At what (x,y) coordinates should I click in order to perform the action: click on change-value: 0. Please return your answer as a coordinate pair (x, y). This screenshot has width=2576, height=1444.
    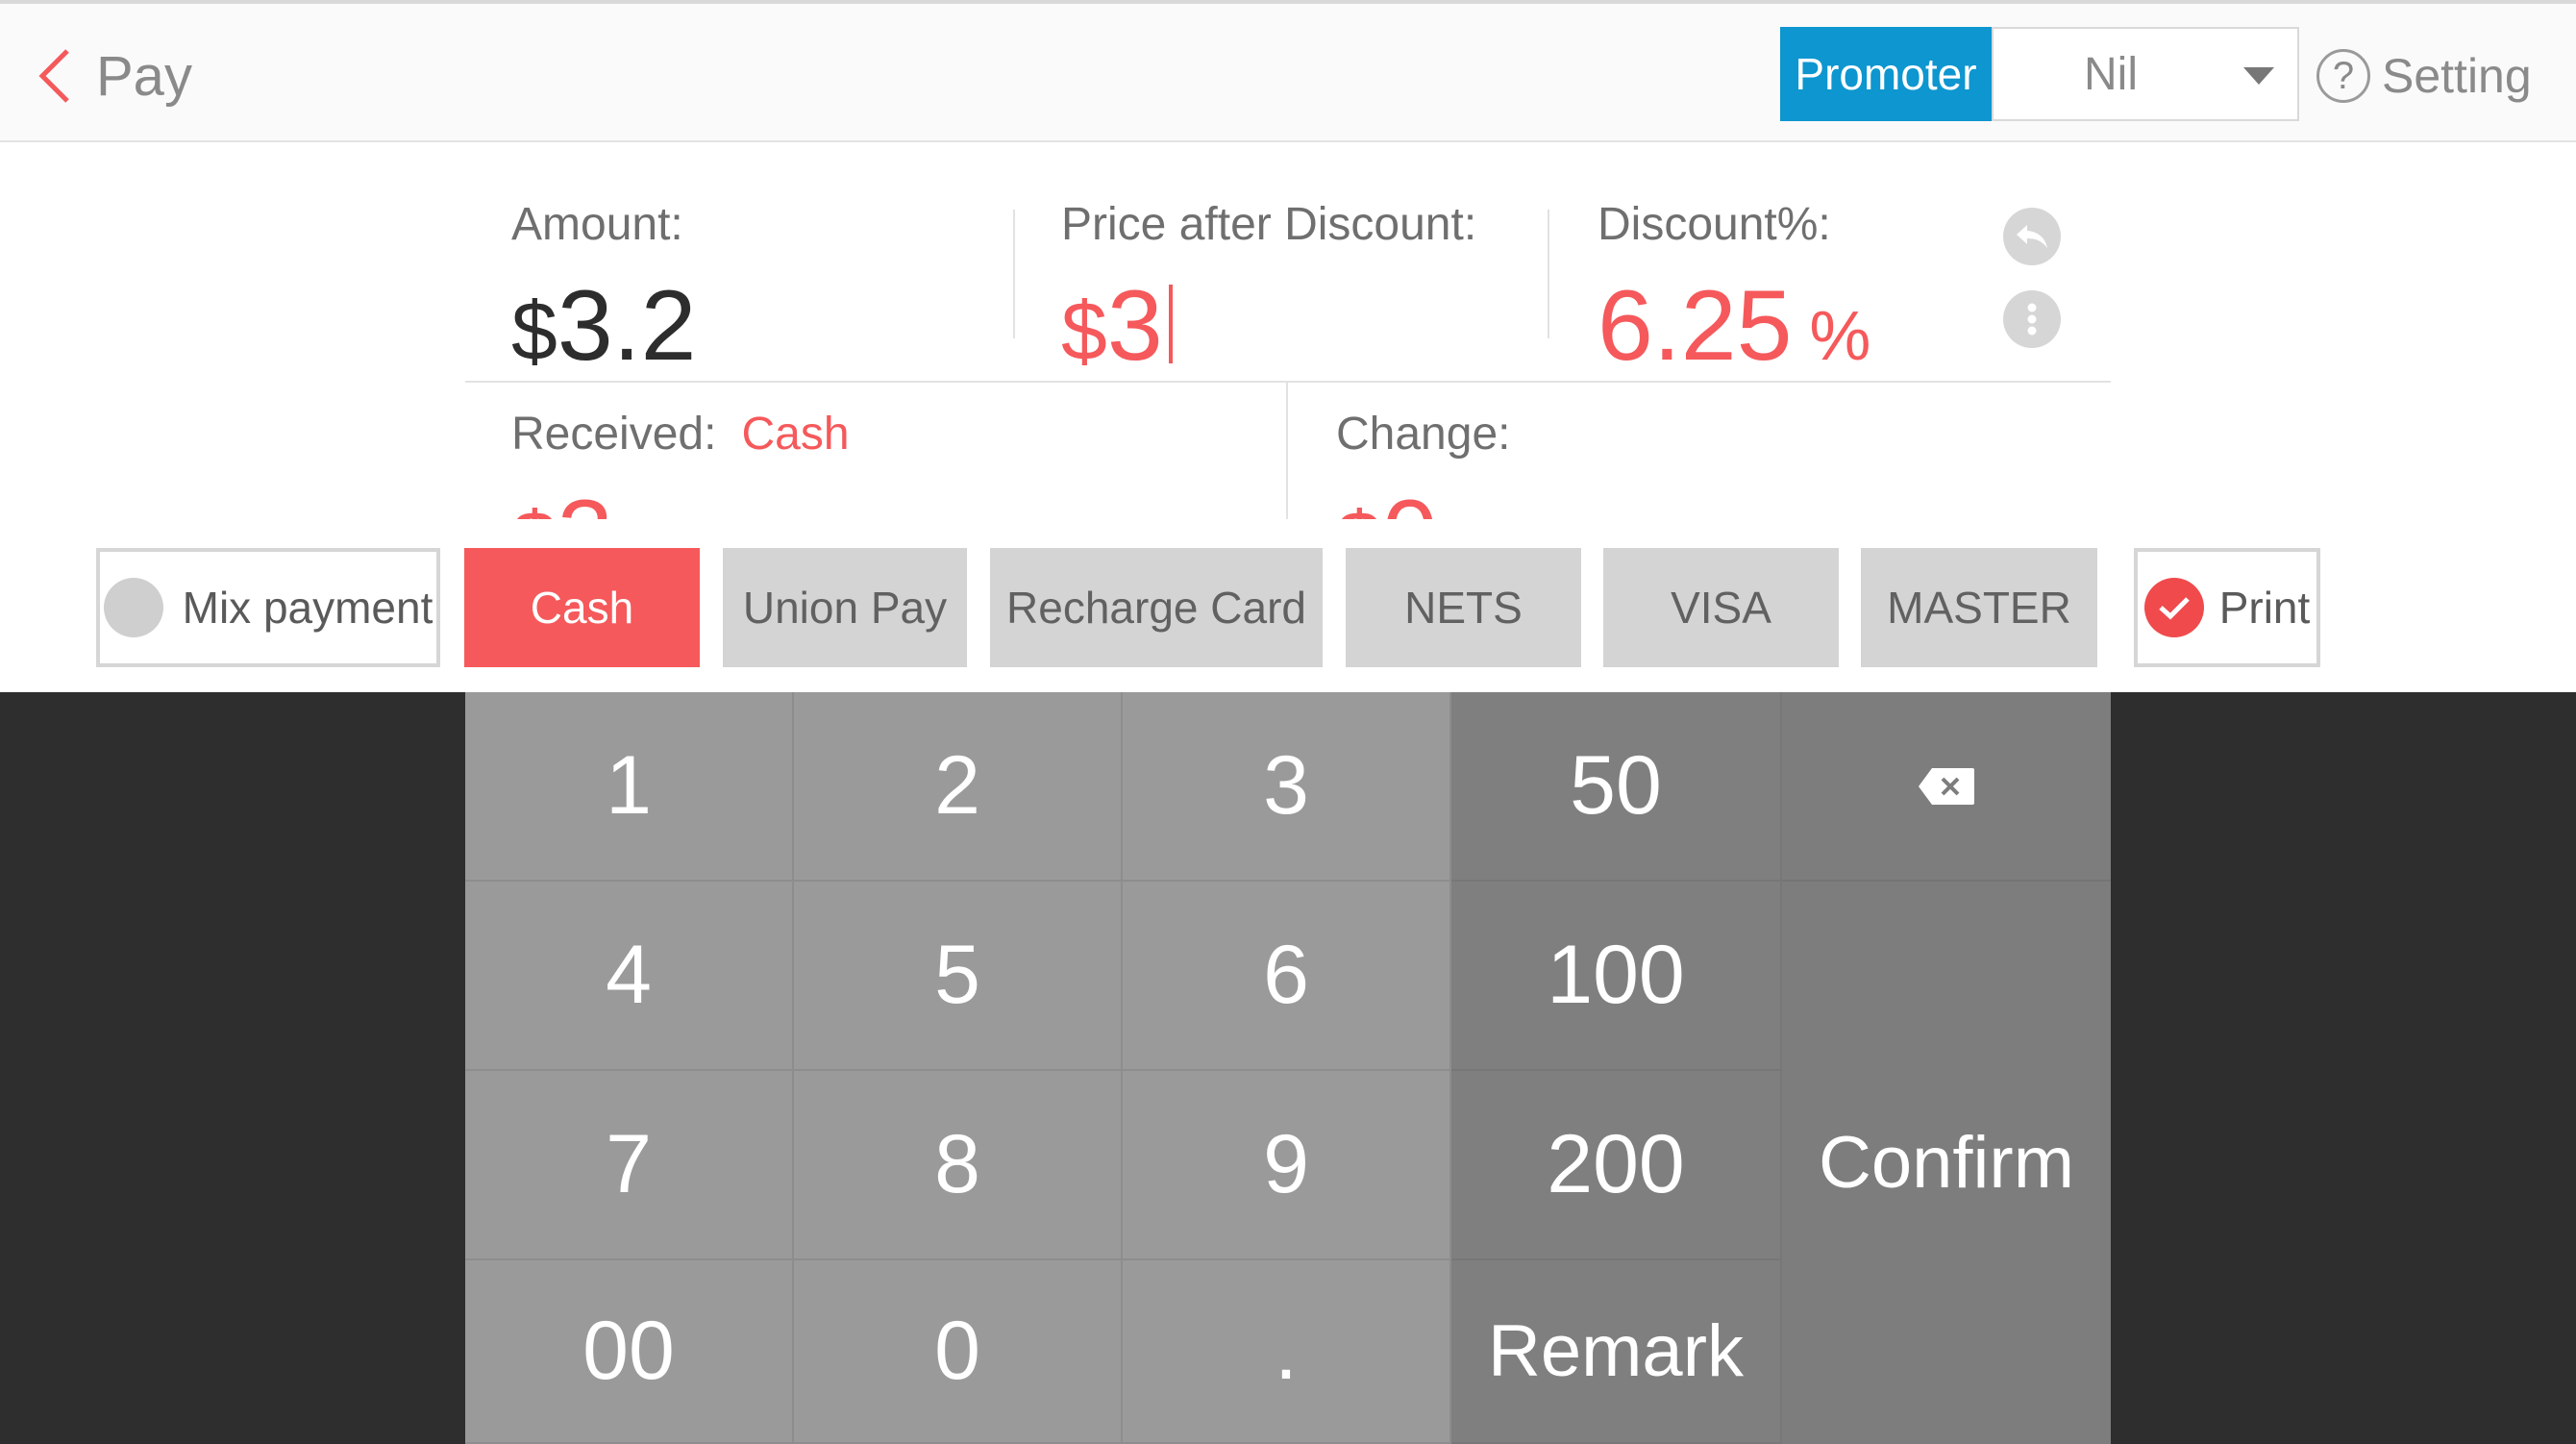
    Looking at the image, I should click on (1410, 499).